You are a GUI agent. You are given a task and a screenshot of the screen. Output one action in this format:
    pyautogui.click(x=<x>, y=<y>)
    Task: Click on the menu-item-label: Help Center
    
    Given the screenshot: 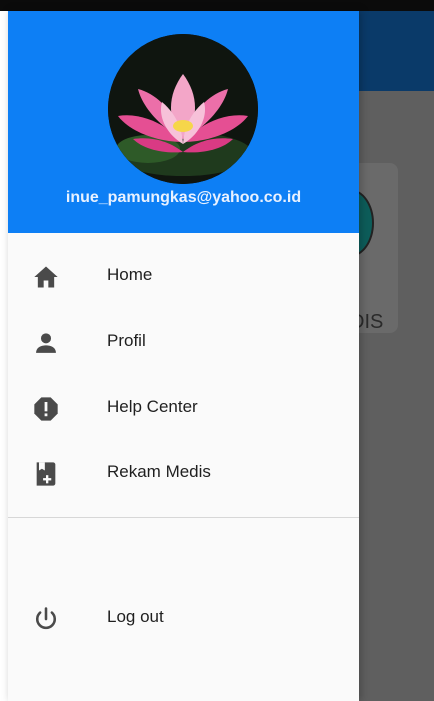 What is the action you would take?
    pyautogui.click(x=152, y=406)
    